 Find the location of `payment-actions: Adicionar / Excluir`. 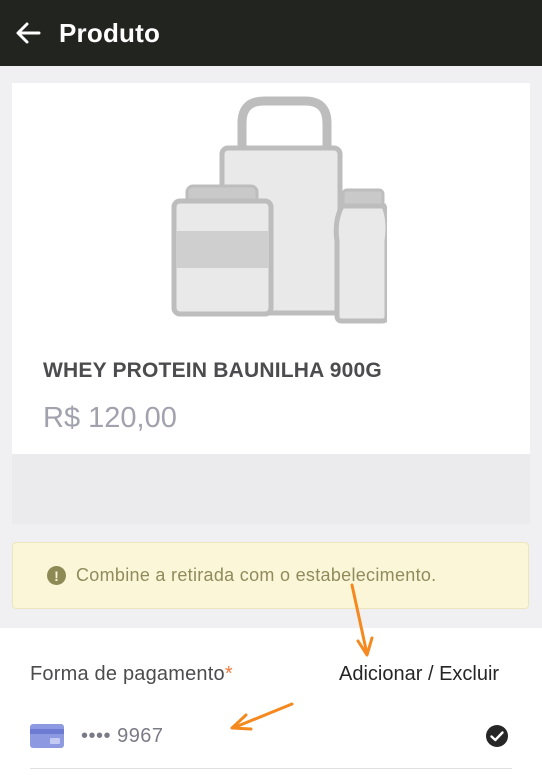

payment-actions: Adicionar / Excluir is located at coordinates (419, 674).